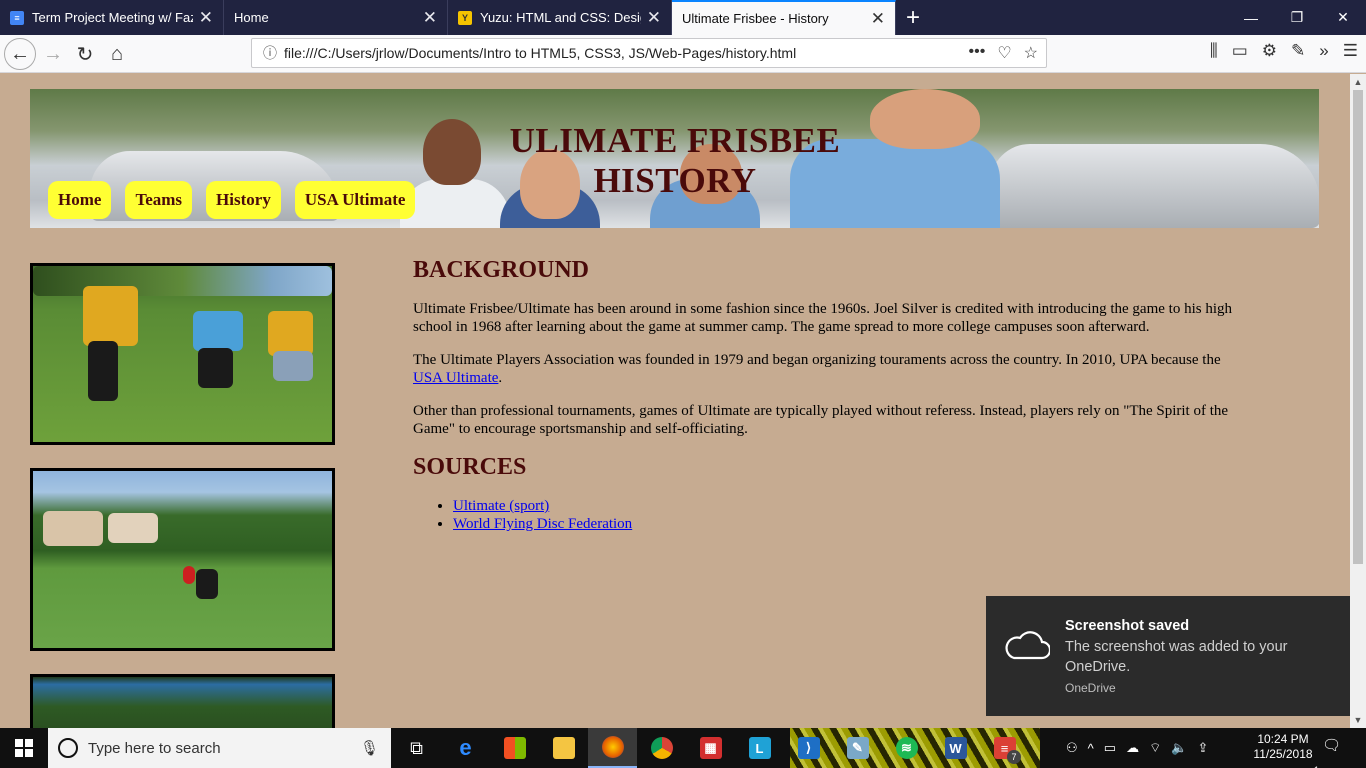 This screenshot has height=768, width=1366. Describe the element at coordinates (808, 748) in the screenshot. I see `vscode-icon: ⟩` at that location.